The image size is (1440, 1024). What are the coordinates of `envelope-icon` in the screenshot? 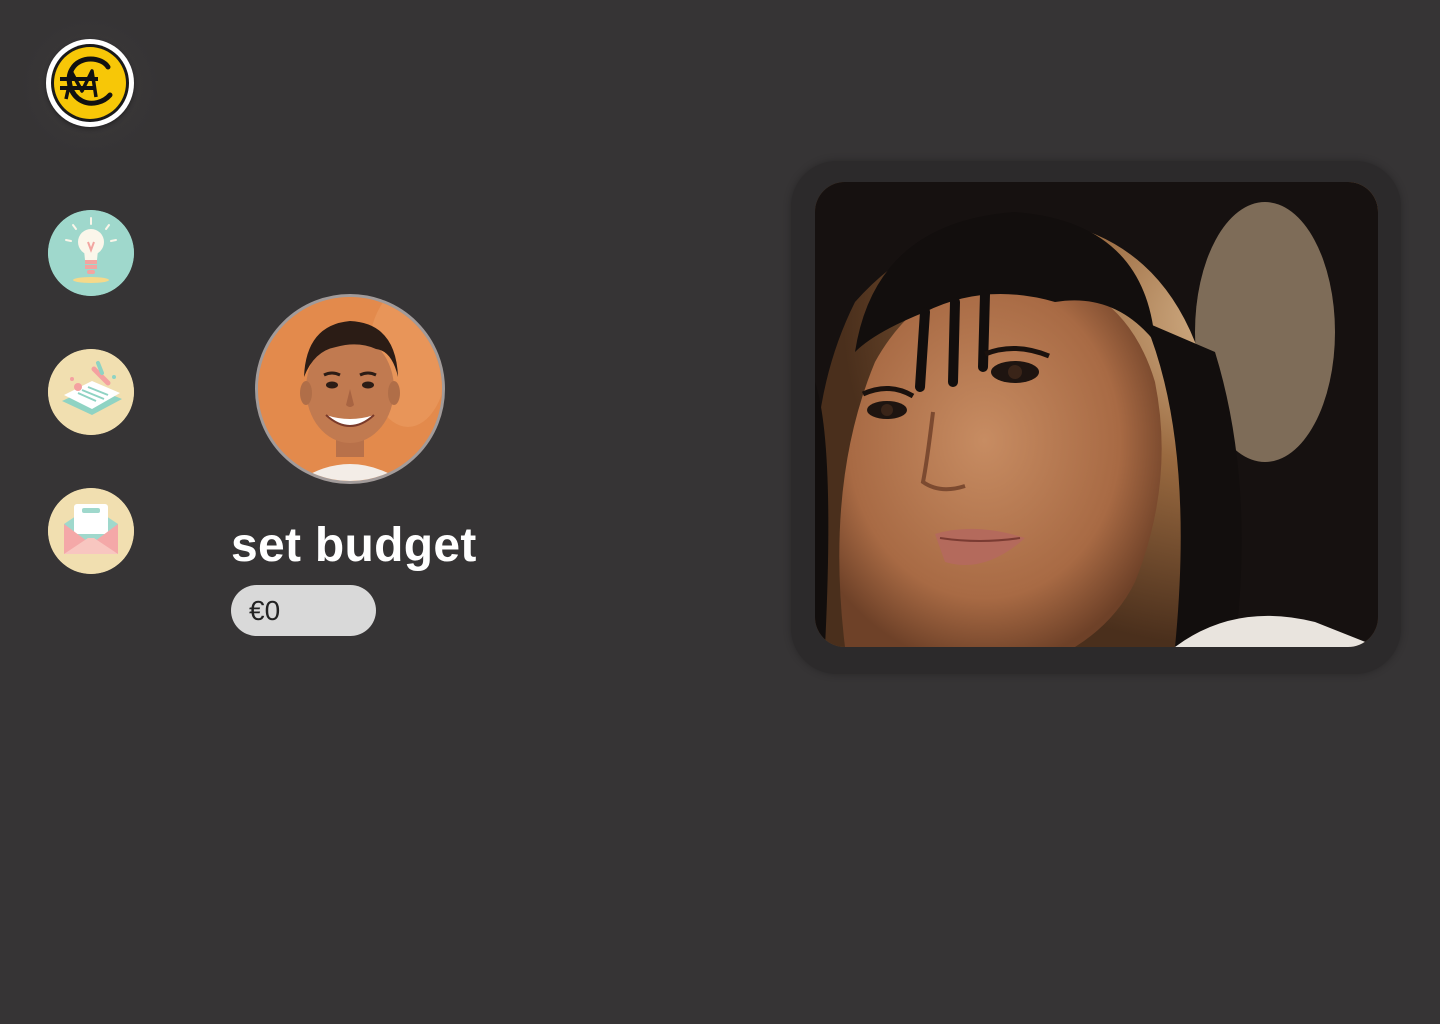 It's located at (91, 531).